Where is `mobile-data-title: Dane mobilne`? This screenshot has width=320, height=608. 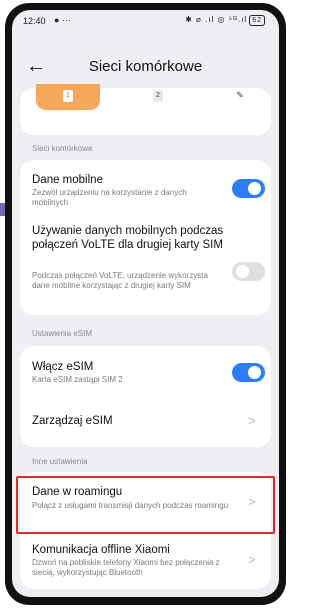 mobile-data-title: Dane mobilne is located at coordinates (67, 180).